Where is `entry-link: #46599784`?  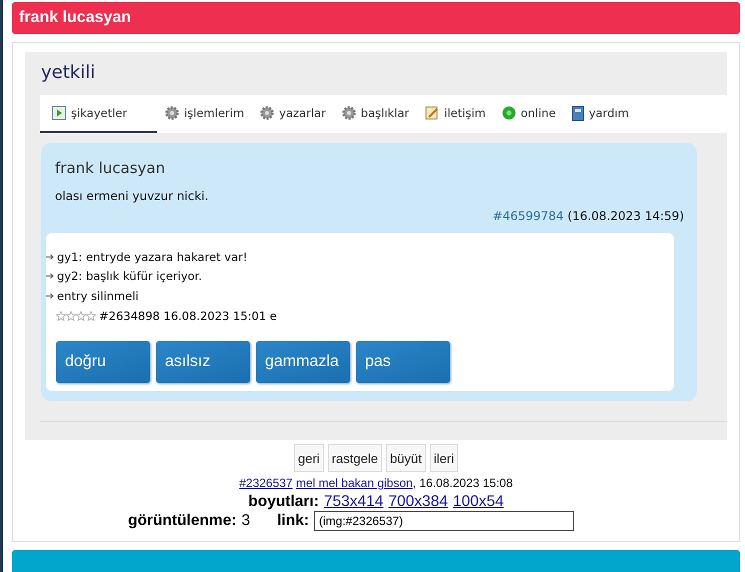 entry-link: #46599784 is located at coordinates (528, 216).